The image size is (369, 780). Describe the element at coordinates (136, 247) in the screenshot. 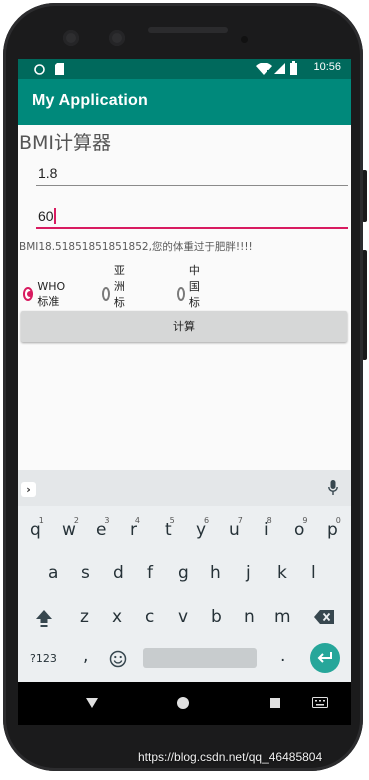

I see `bmi-result-text: BMI18.51851851851852,您的体重过于肥胖!!!!` at that location.